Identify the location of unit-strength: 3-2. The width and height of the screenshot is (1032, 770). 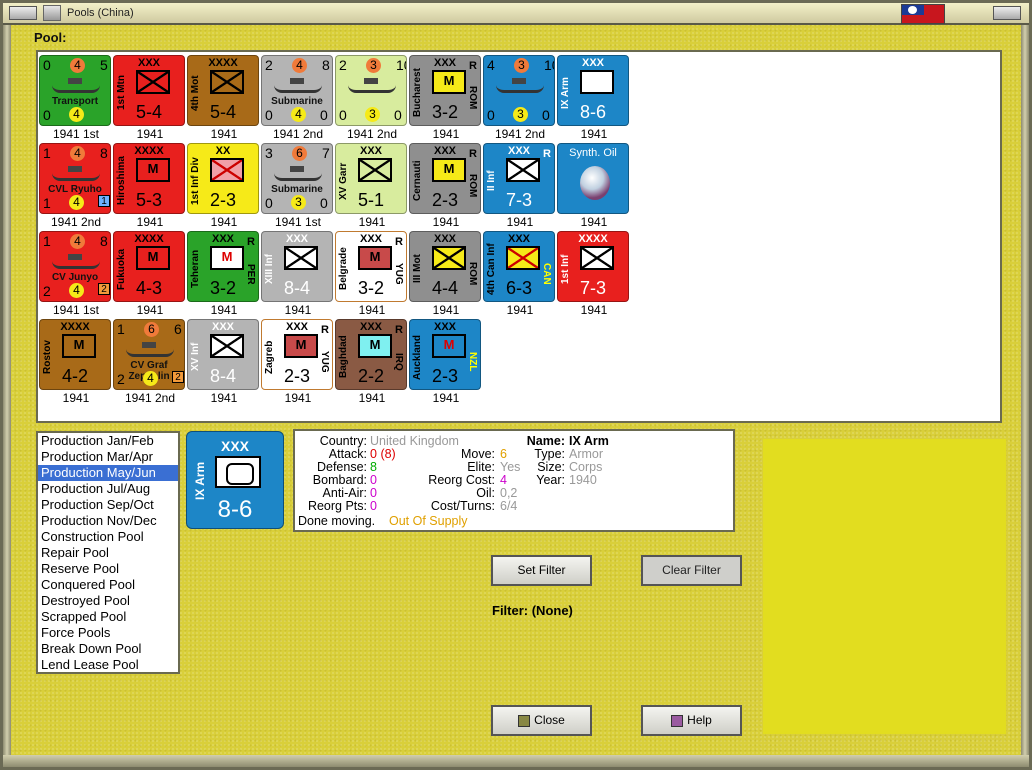
(370, 288).